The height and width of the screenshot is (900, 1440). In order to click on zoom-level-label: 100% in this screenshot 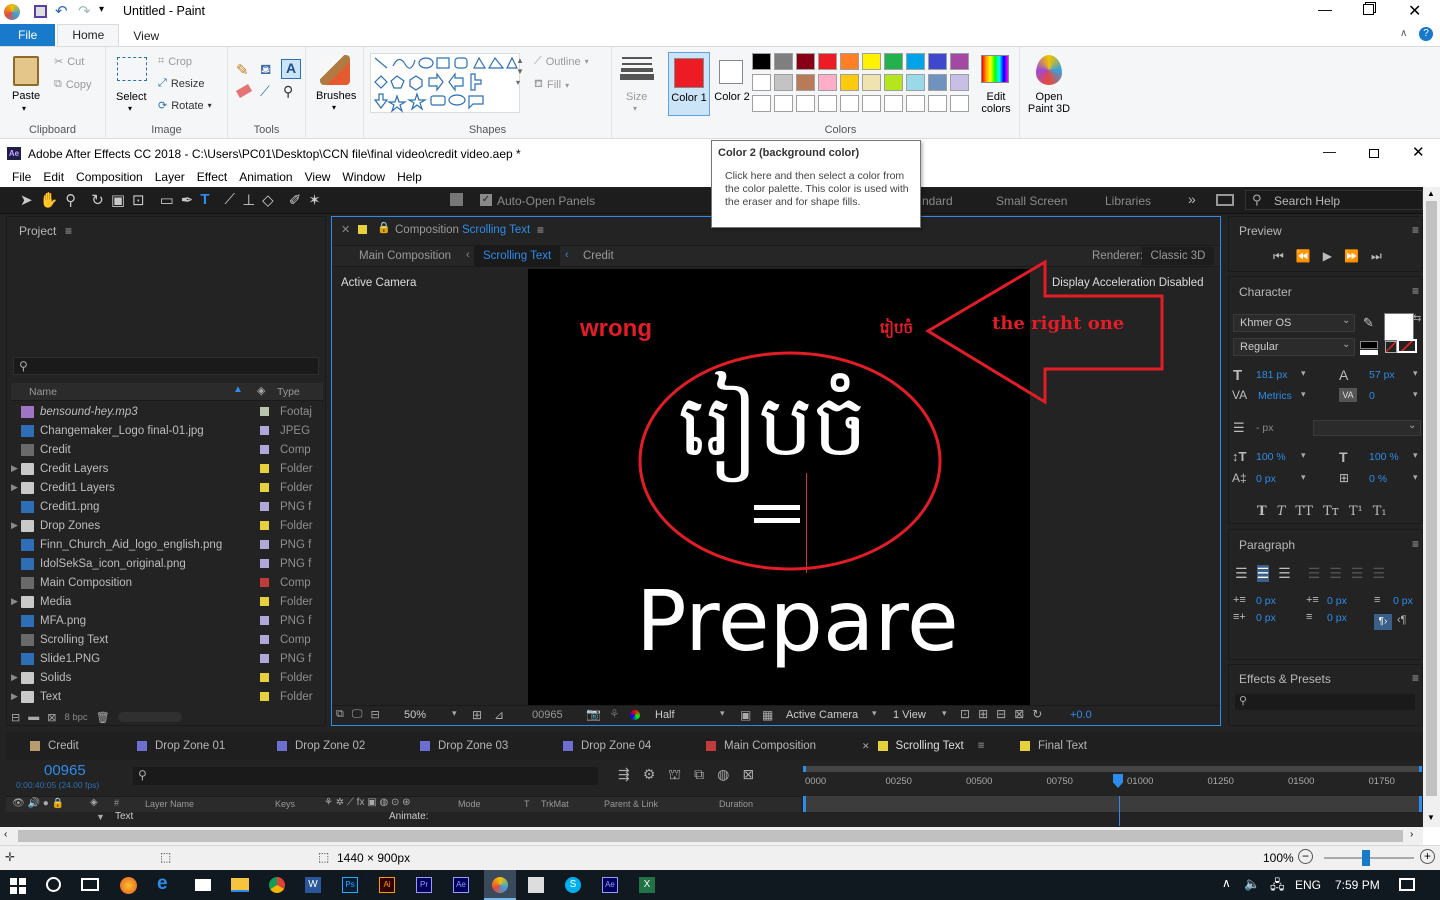, I will do `click(1278, 858)`.